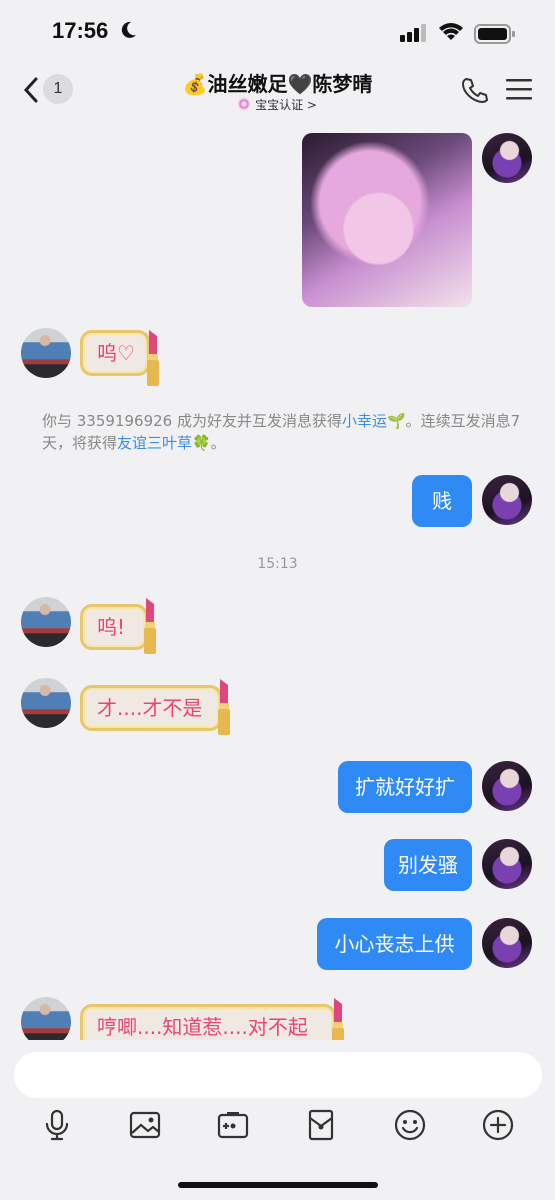  What do you see at coordinates (413, 33) in the screenshot?
I see `signal-icon` at bounding box center [413, 33].